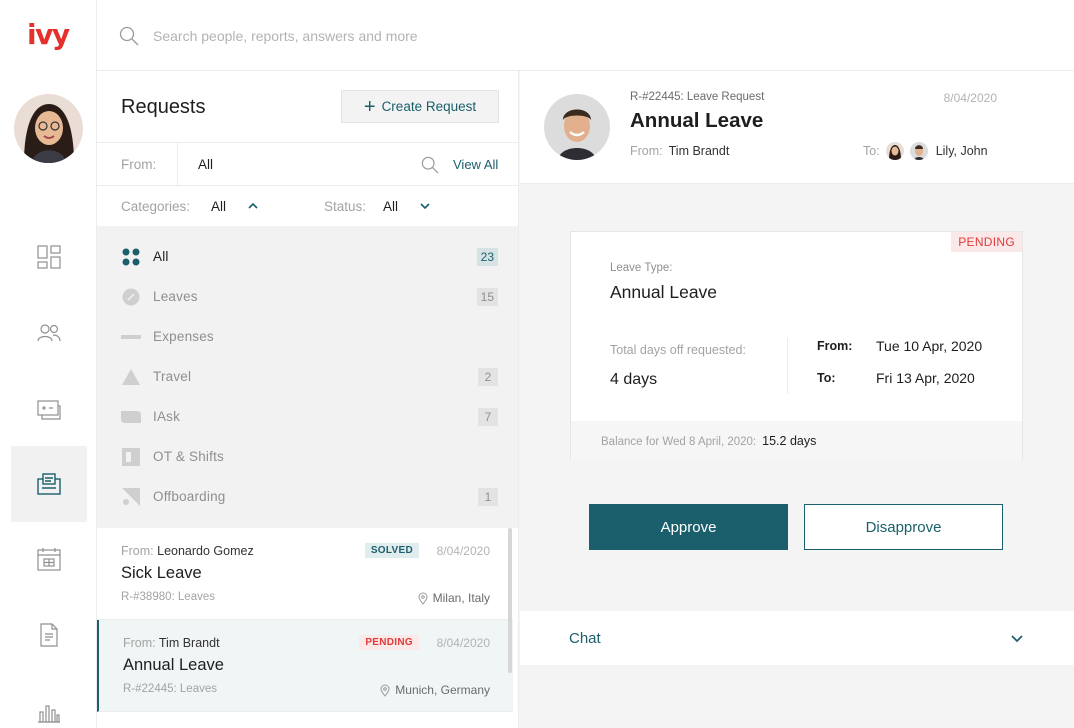 The width and height of the screenshot is (1074, 728). Describe the element at coordinates (871, 151) in the screenshot. I see `to-label: To:` at that location.